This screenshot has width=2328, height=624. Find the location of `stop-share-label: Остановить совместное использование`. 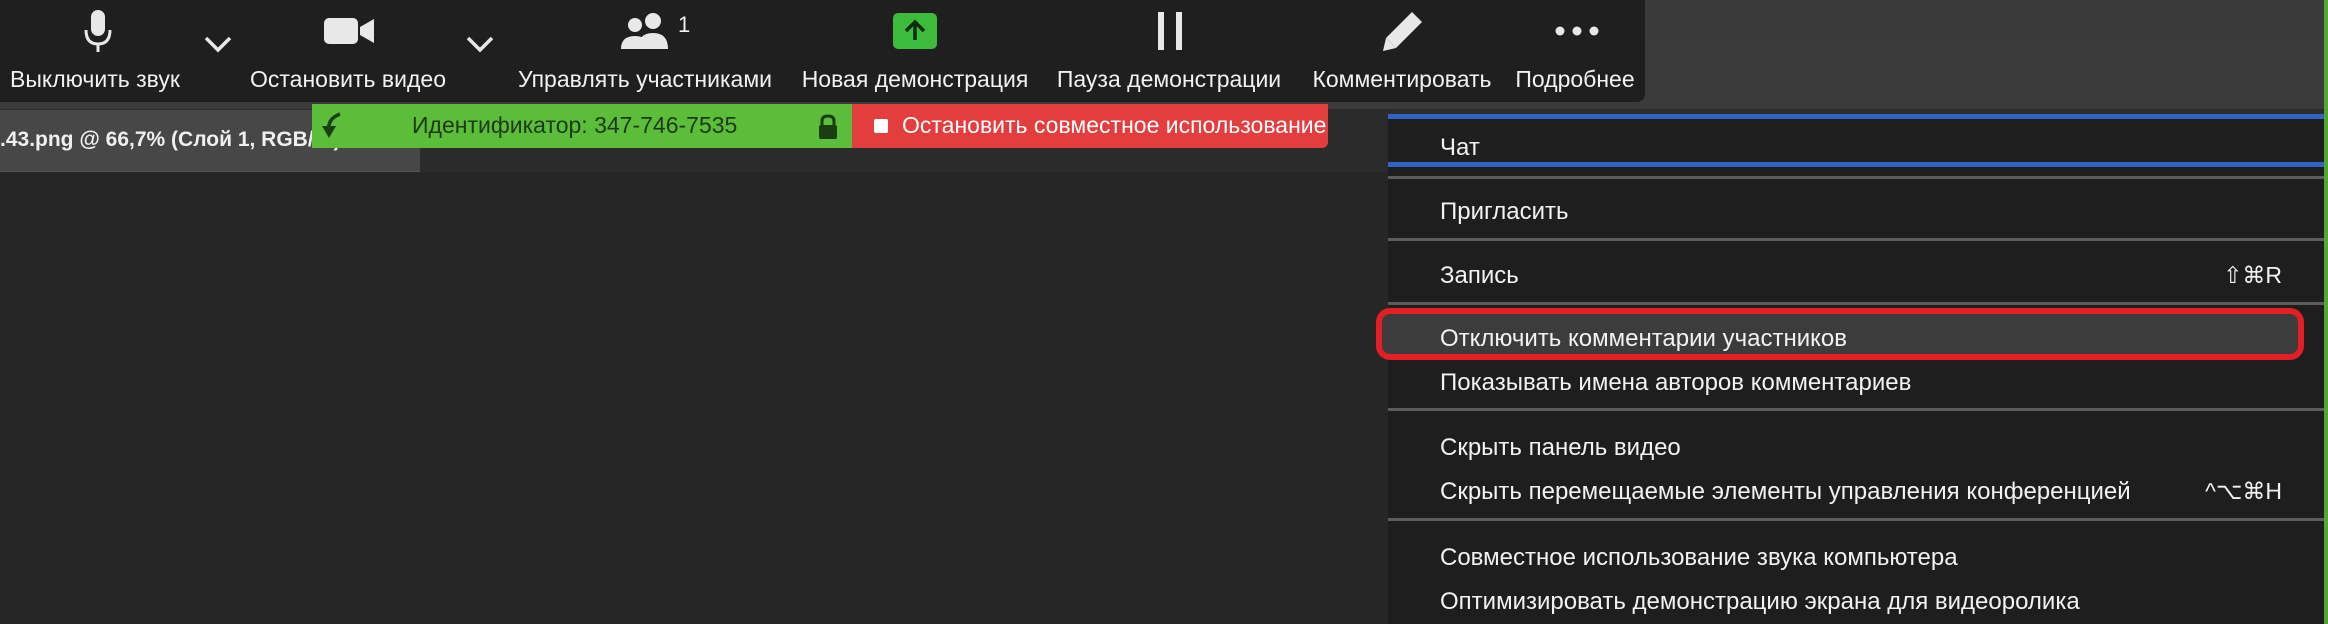

stop-share-label: Остановить совместное использование is located at coordinates (1114, 125).